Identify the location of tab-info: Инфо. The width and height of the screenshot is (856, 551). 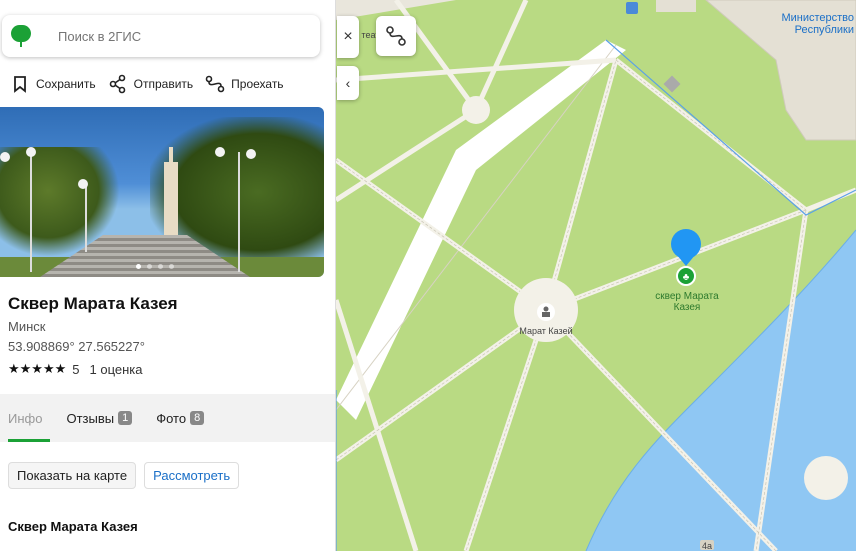
(25, 418).